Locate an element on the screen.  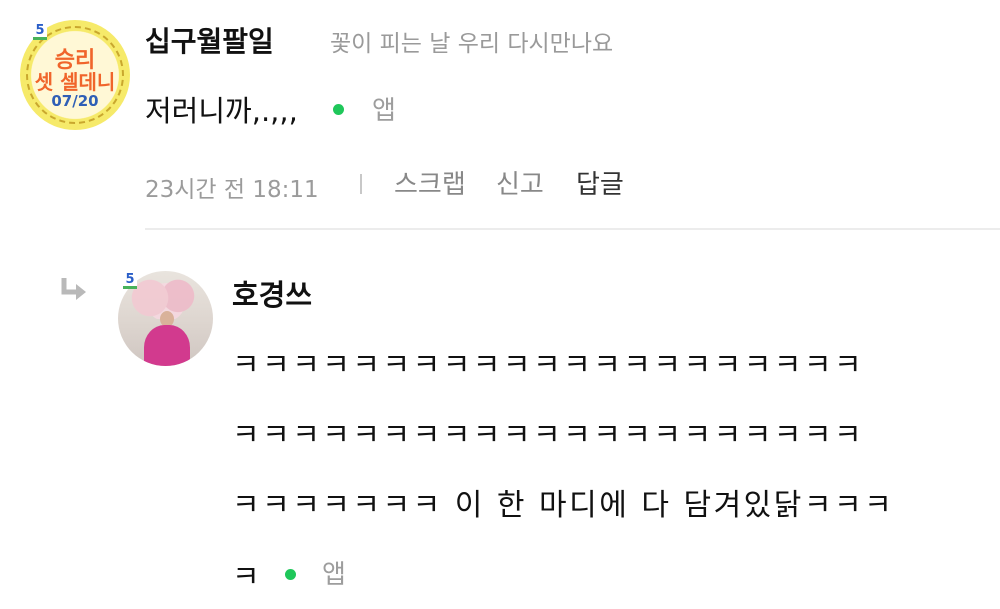
reply-text-line: ㅋㅋㅋㅋㅋㅋㅋ 이 한 마디에 다 담겨있닭ㅋㅋㅋ is located at coordinates (563, 505).